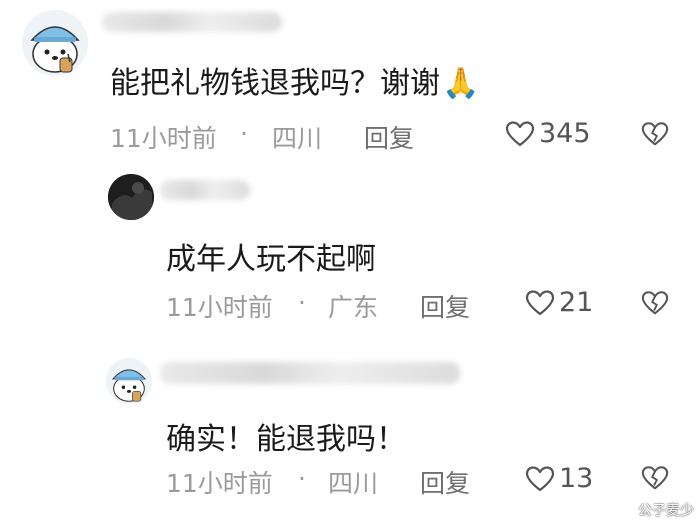 Image resolution: width=700 pixels, height=524 pixels. What do you see at coordinates (295, 83) in the screenshot?
I see `comment-text: 能把礼物钱退我吗？谢谢🙏` at bounding box center [295, 83].